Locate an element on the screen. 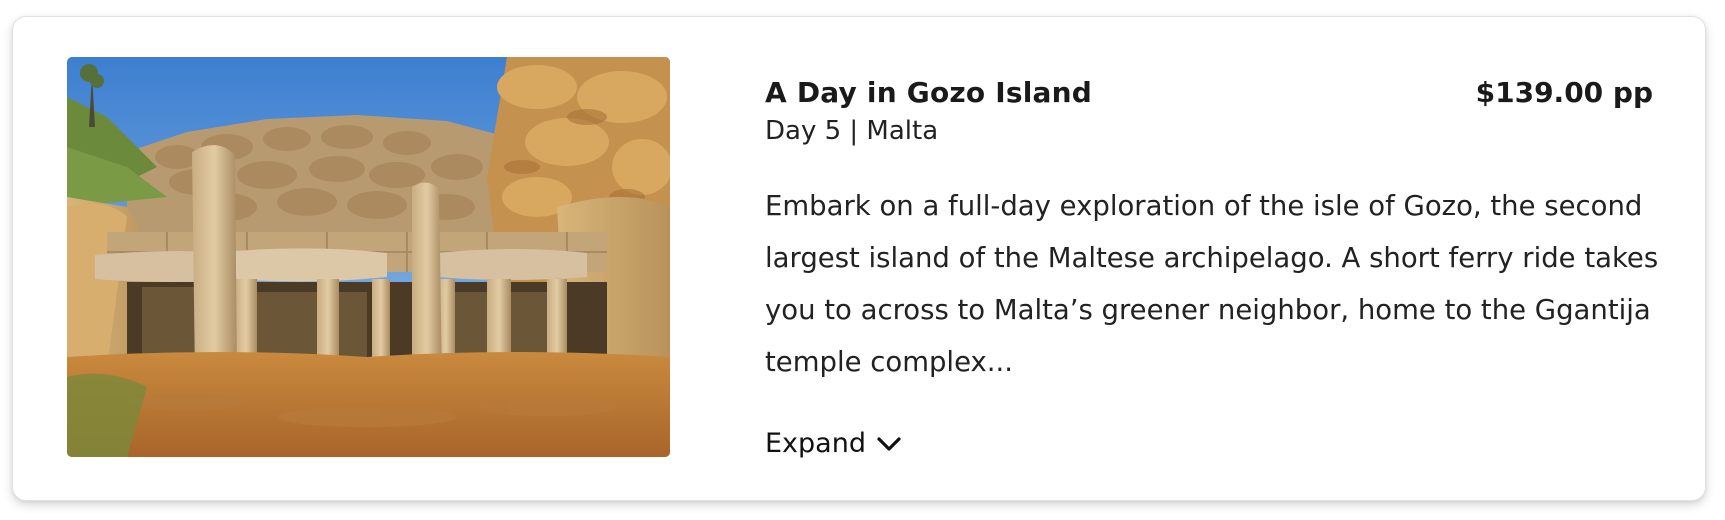 The width and height of the screenshot is (1725, 520). expand-button: Expand is located at coordinates (833, 444).